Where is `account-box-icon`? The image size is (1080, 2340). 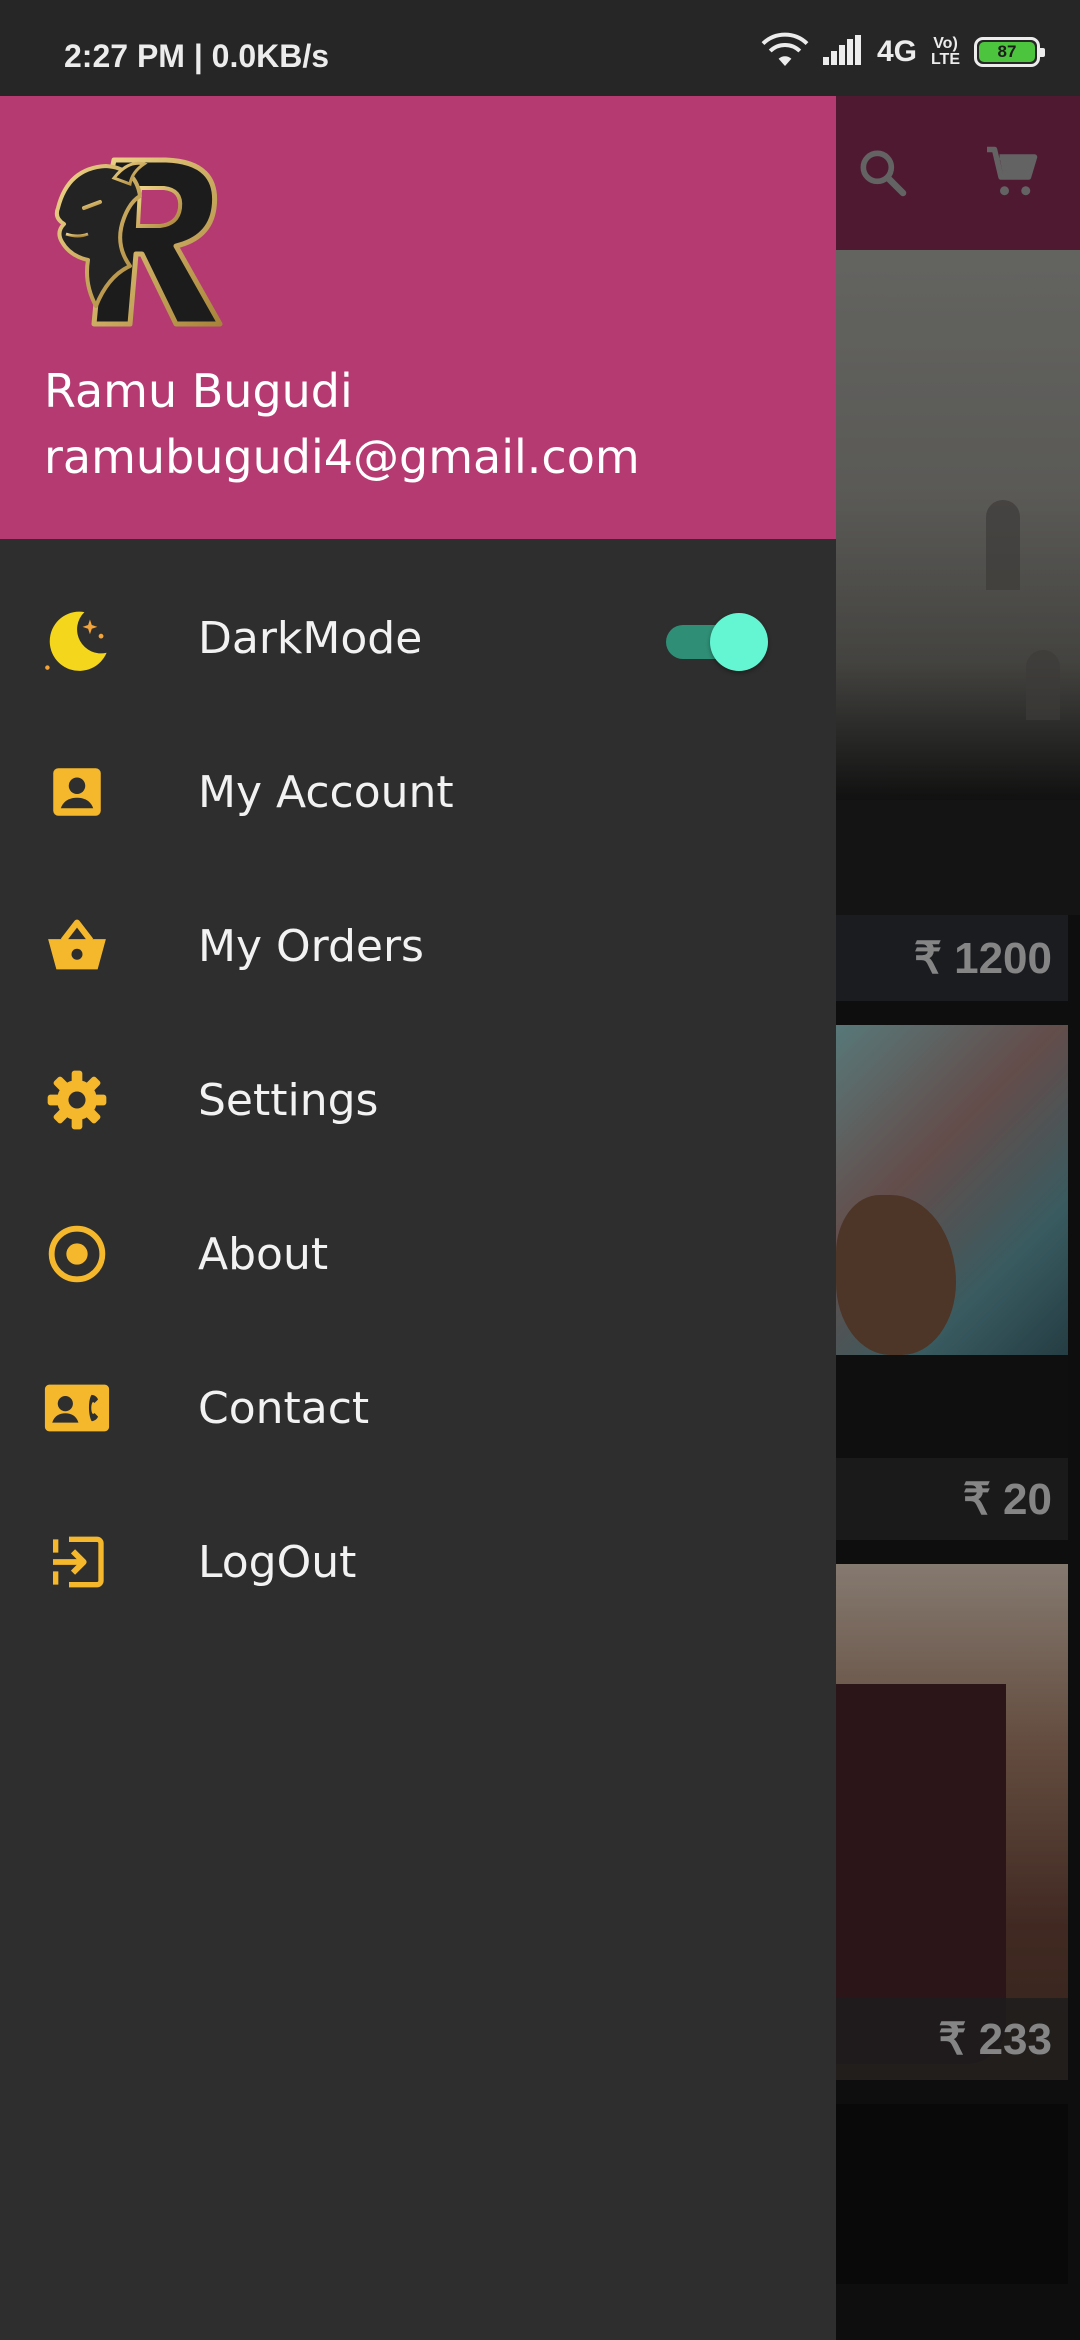 account-box-icon is located at coordinates (77, 792).